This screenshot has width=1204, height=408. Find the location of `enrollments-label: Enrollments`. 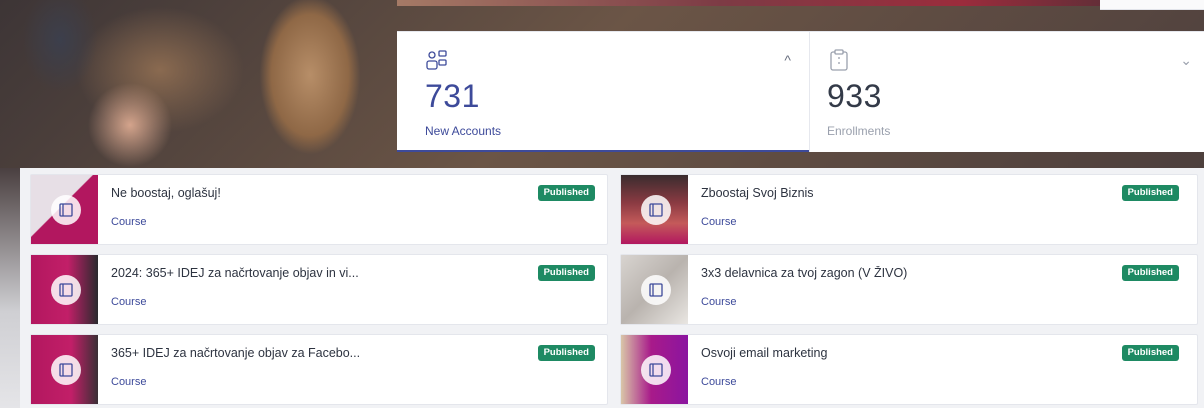

enrollments-label: Enrollments is located at coordinates (859, 131).